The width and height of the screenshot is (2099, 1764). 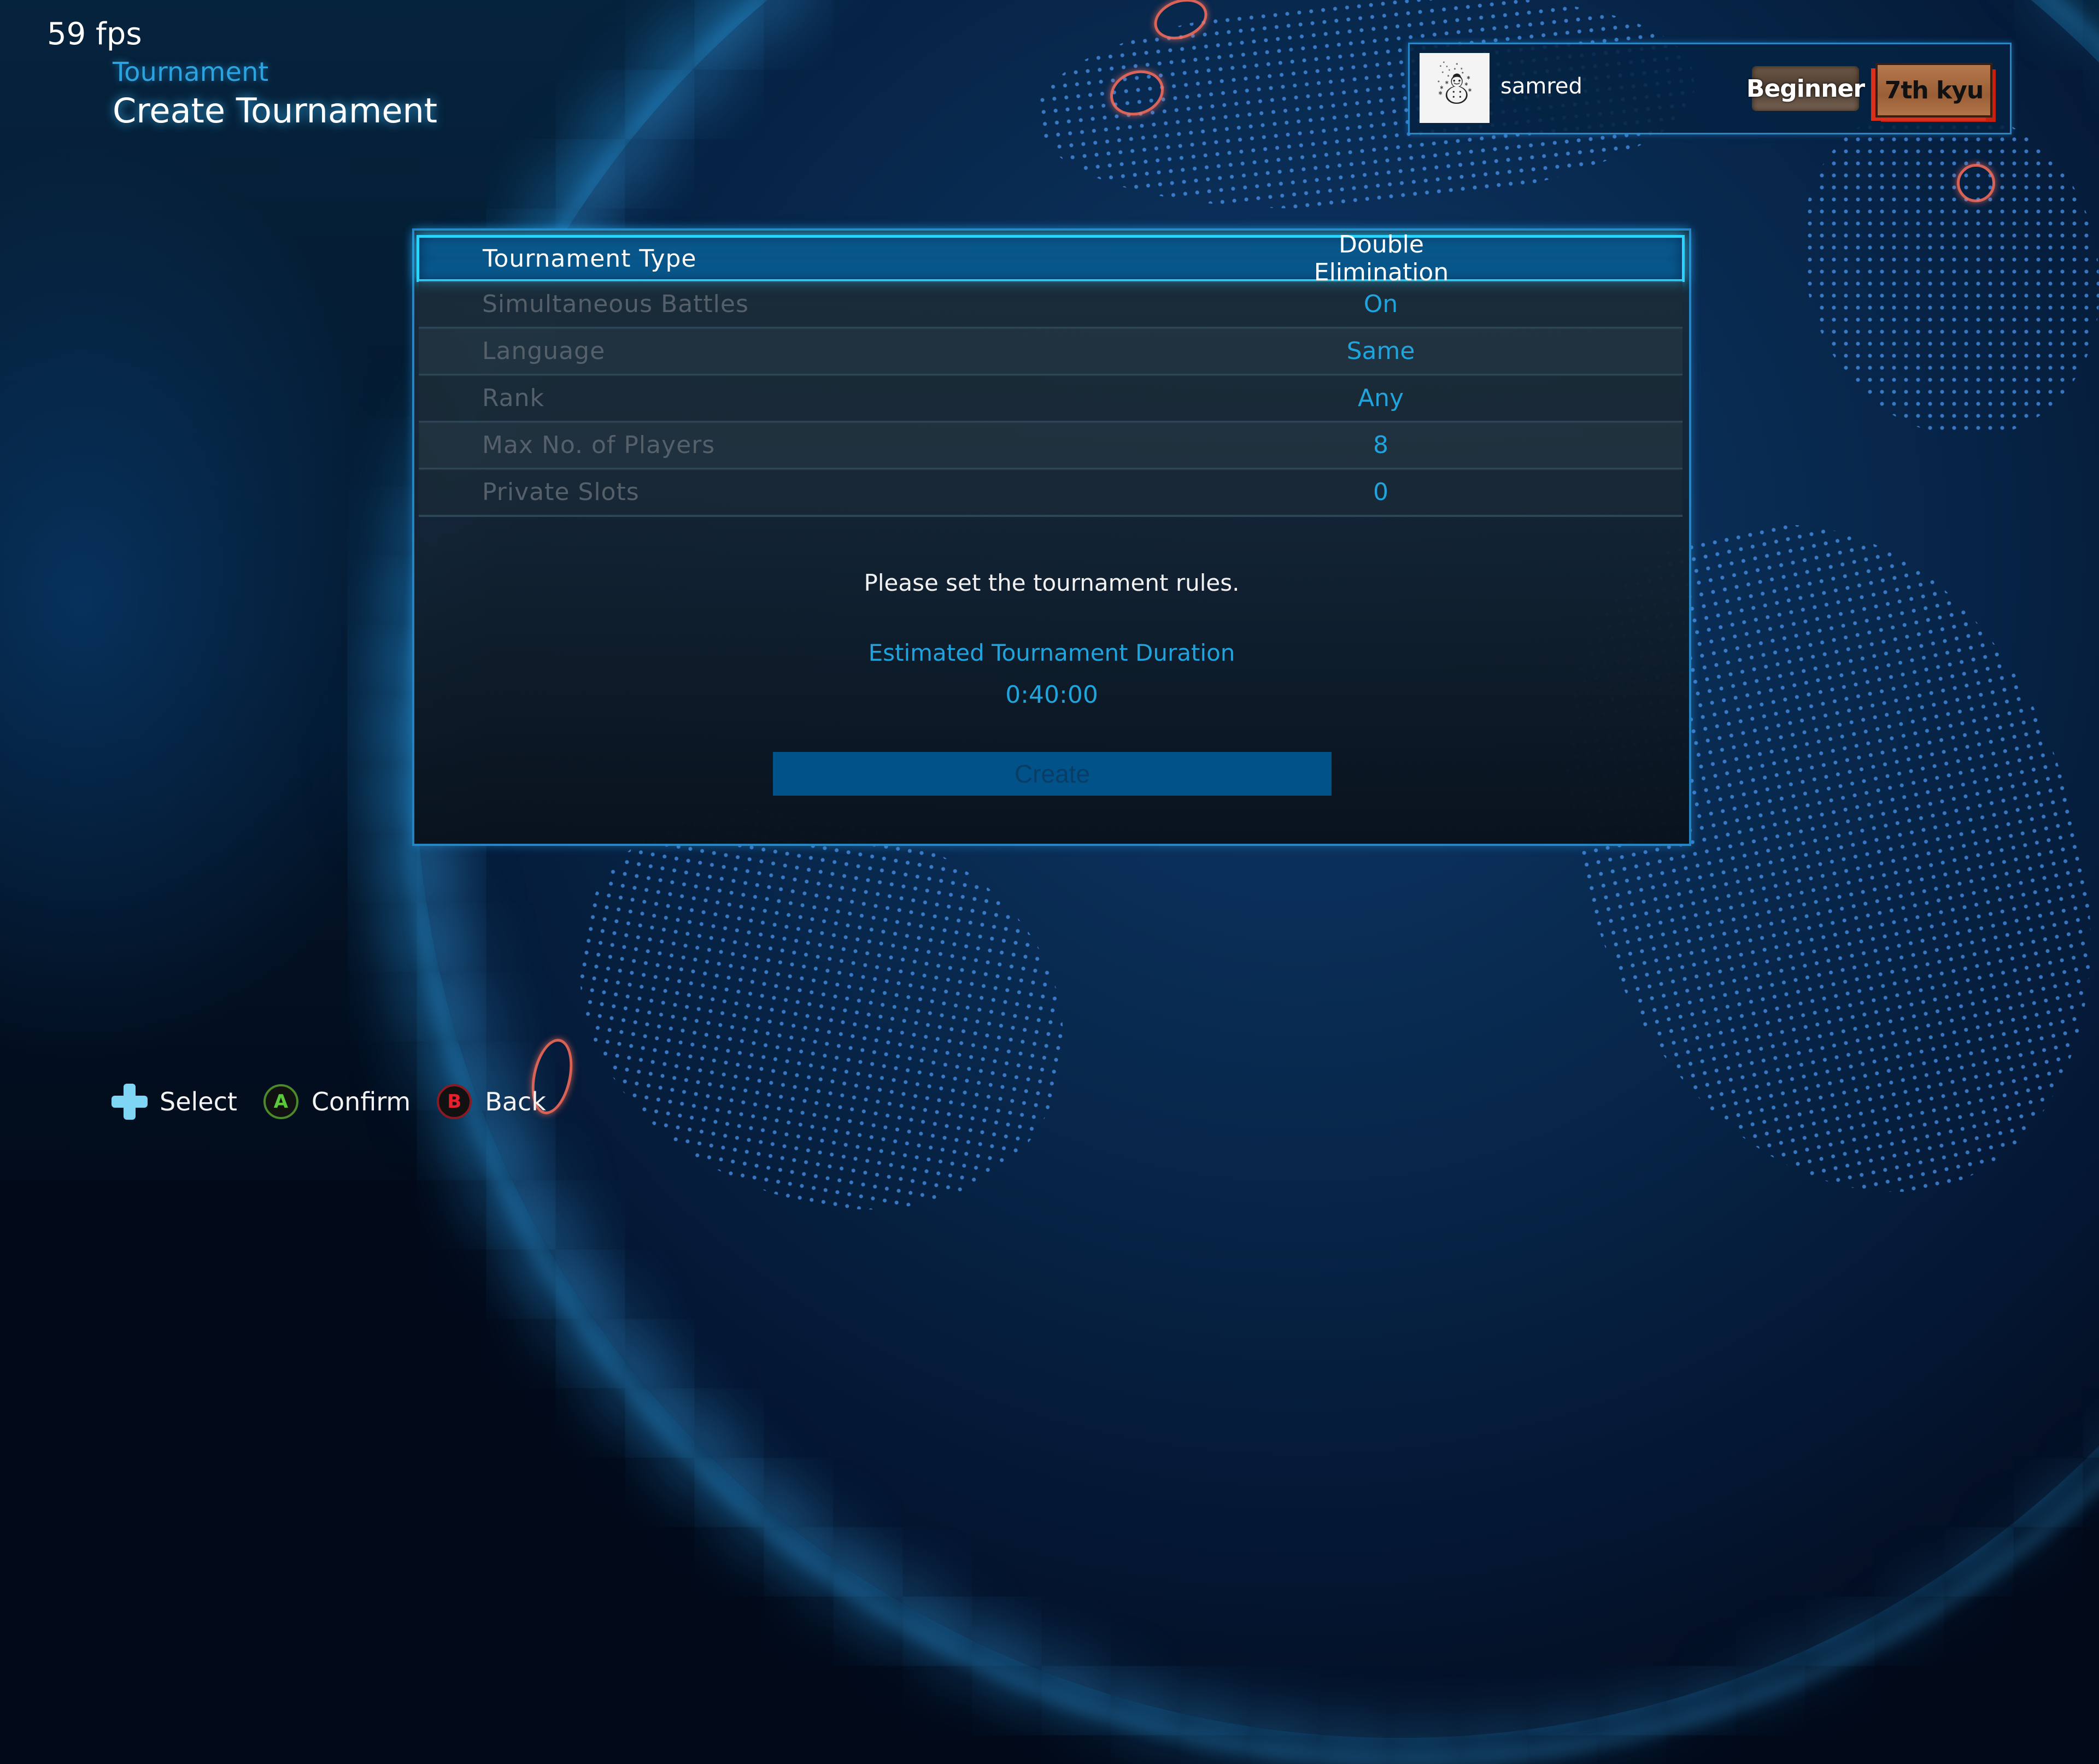 What do you see at coordinates (1380, 304) in the screenshot?
I see `setting-value: On` at bounding box center [1380, 304].